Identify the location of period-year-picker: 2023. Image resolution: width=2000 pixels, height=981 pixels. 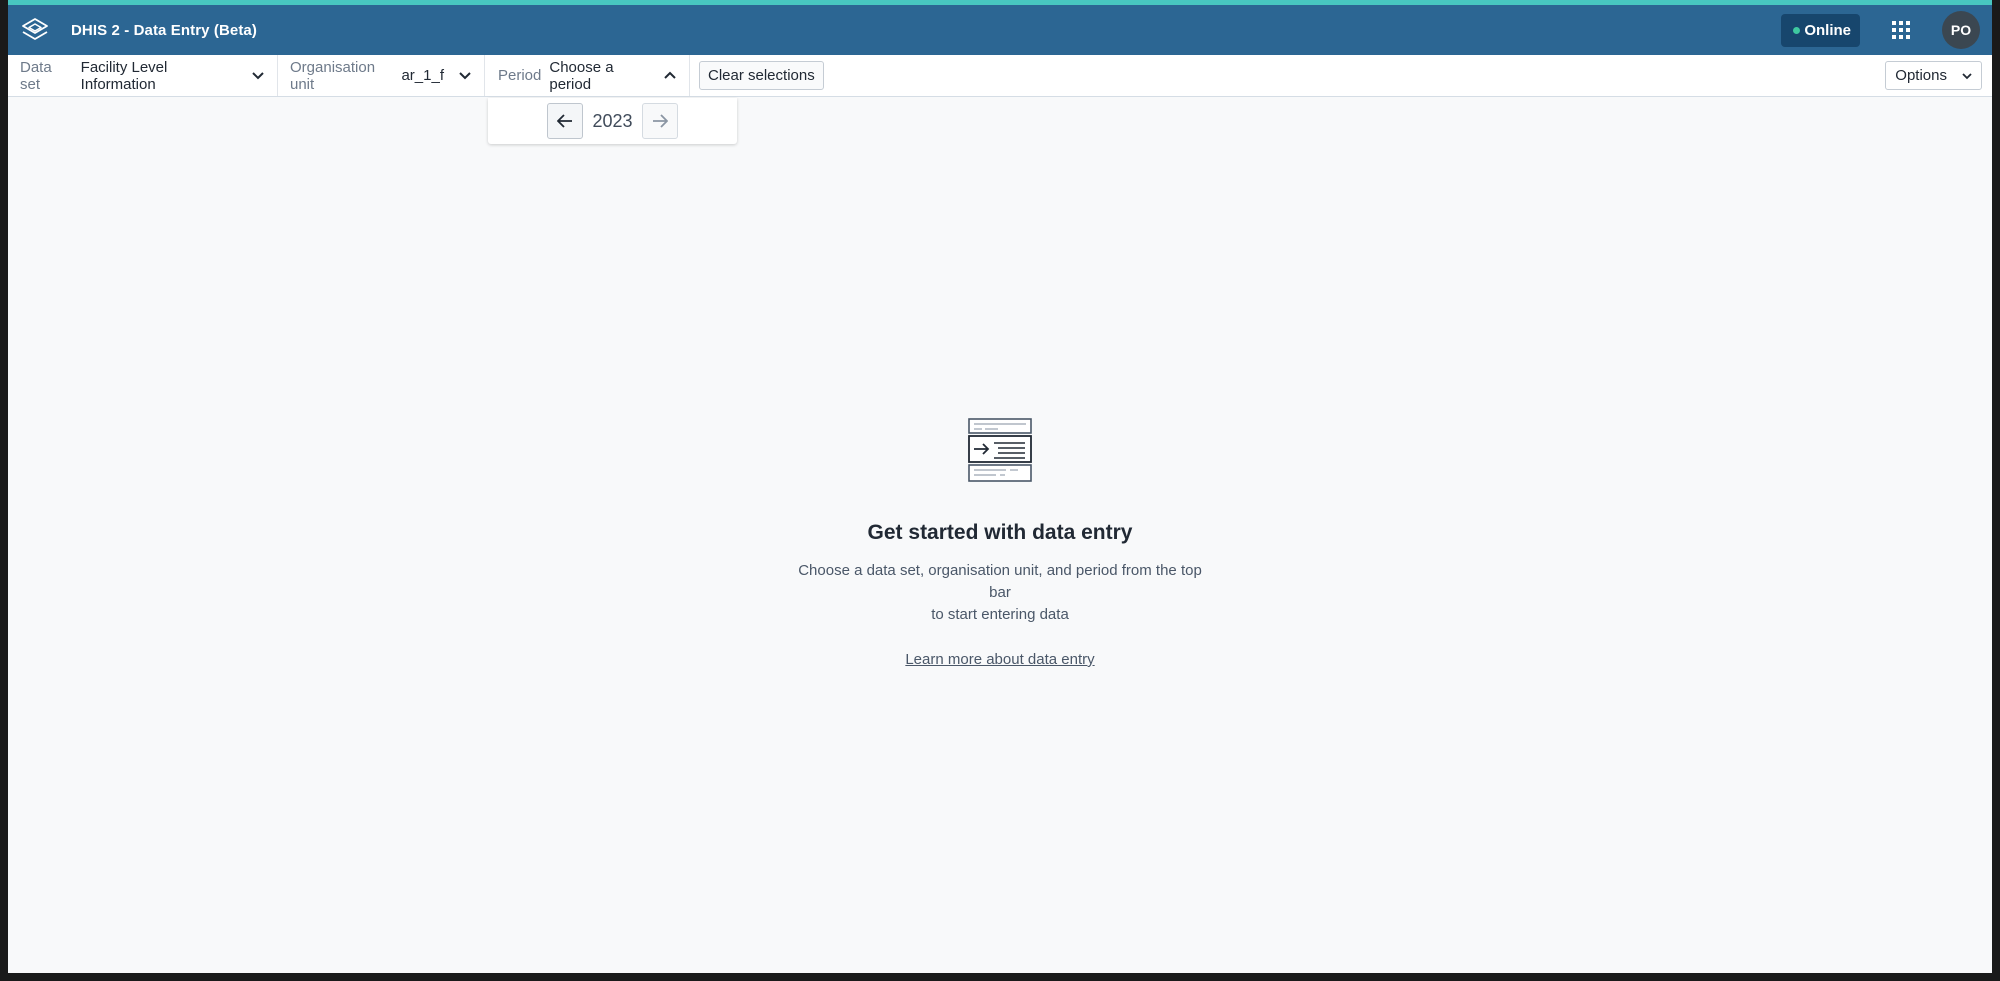
(612, 121).